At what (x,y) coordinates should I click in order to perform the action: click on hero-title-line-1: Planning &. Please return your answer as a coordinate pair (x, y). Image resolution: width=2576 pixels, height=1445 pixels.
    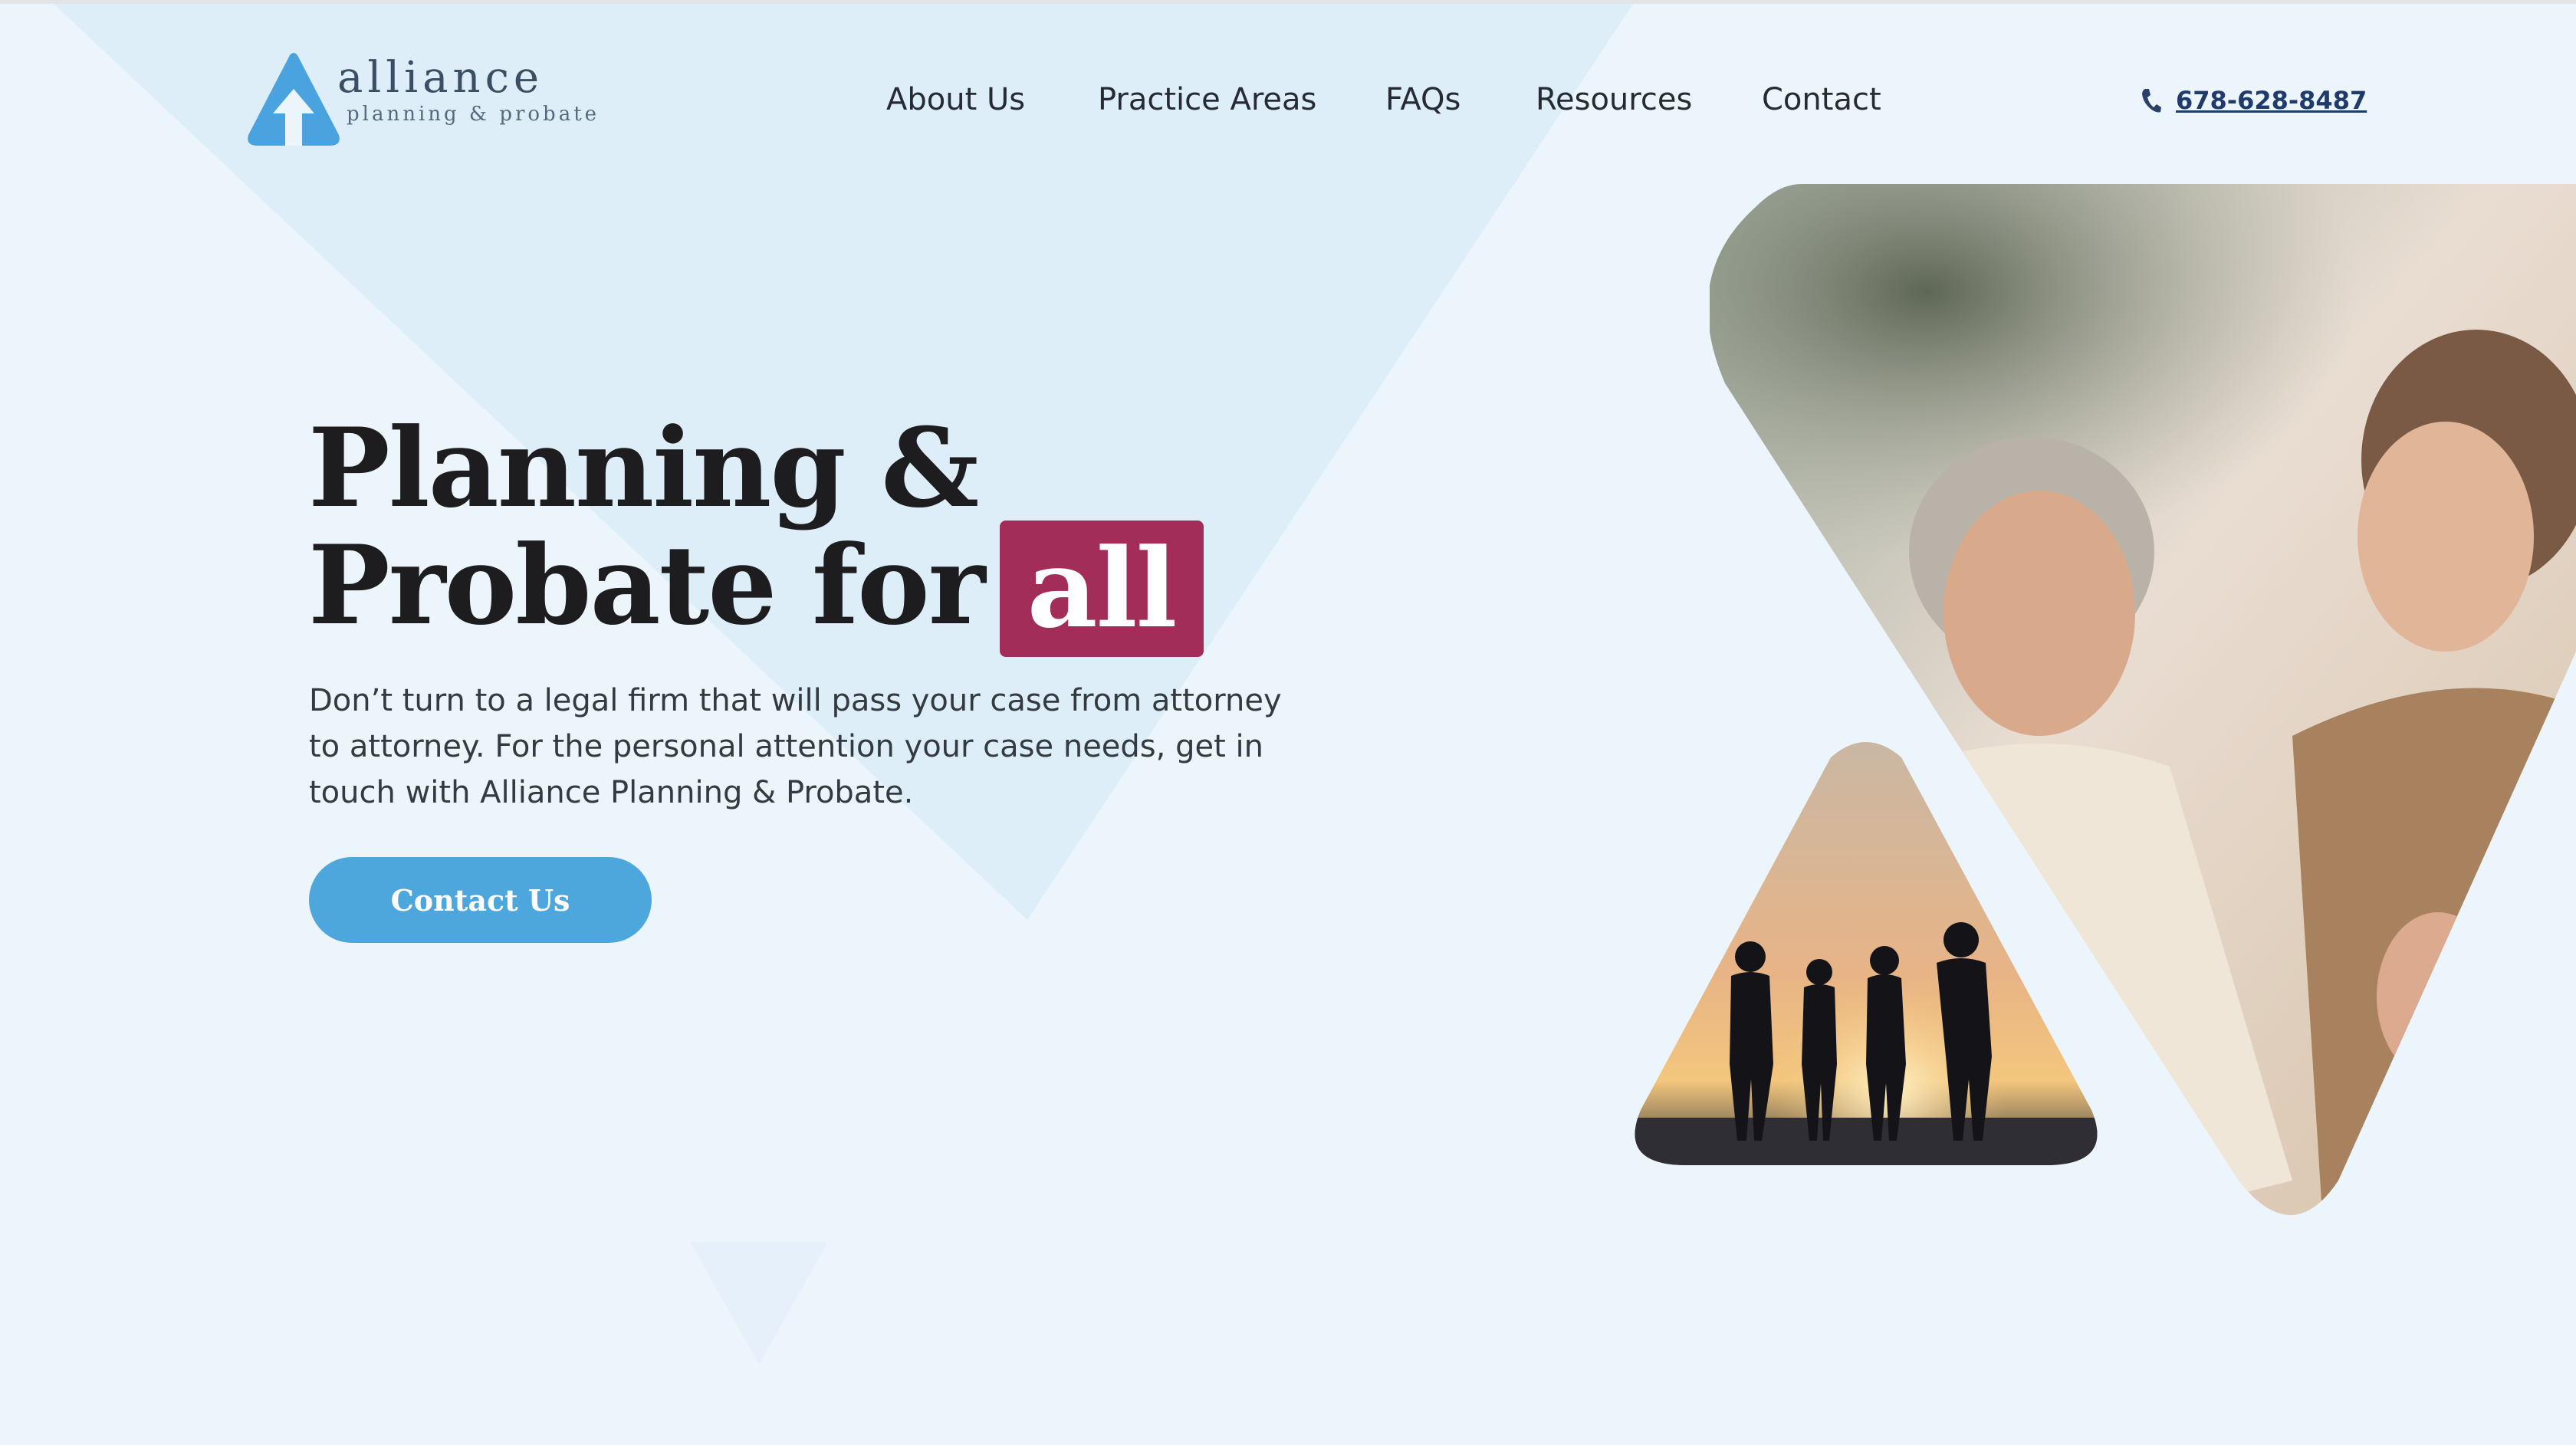
    Looking at the image, I should click on (643, 468).